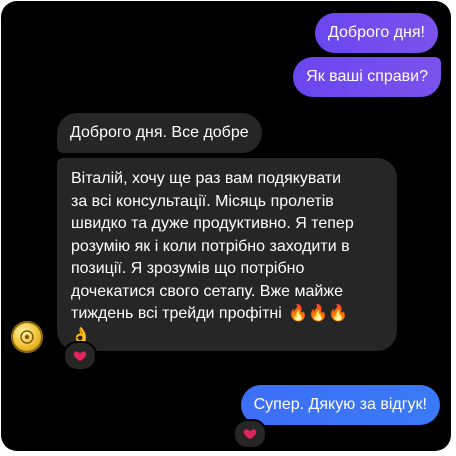 This screenshot has width=456, height=456. What do you see at coordinates (188, 268) in the screenshot?
I see `message-line: позиції. Я зрозумів що потрібно` at bounding box center [188, 268].